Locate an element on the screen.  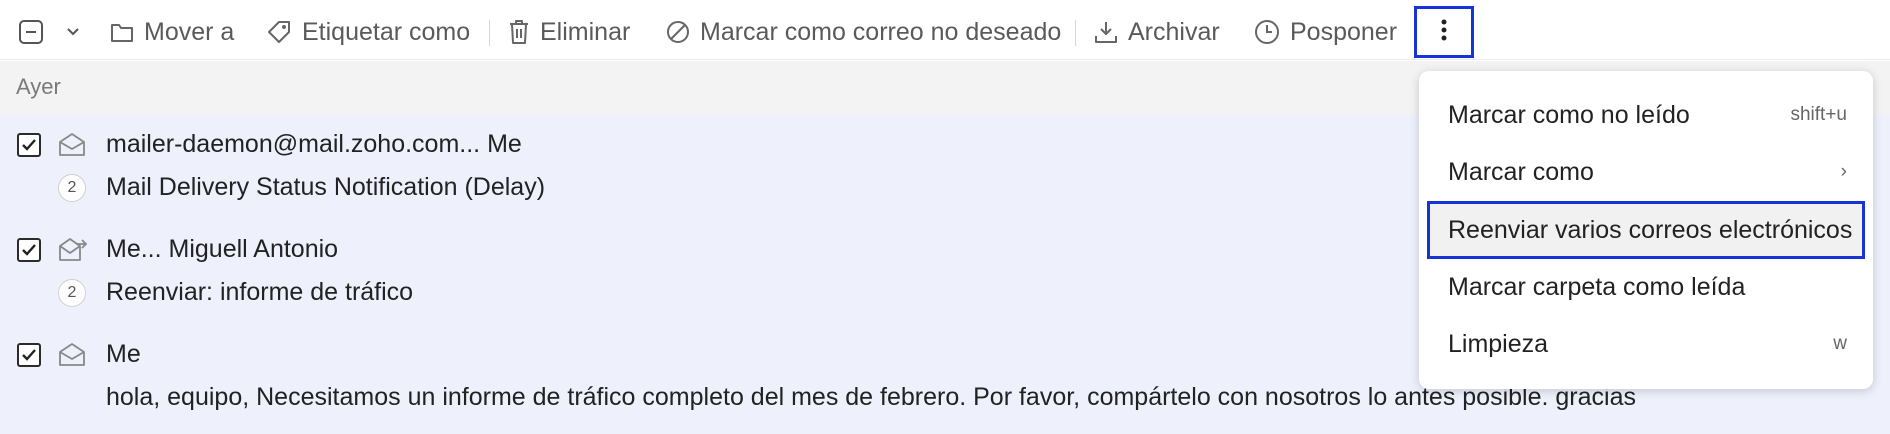
date-group-label: Ayer is located at coordinates (38, 86).